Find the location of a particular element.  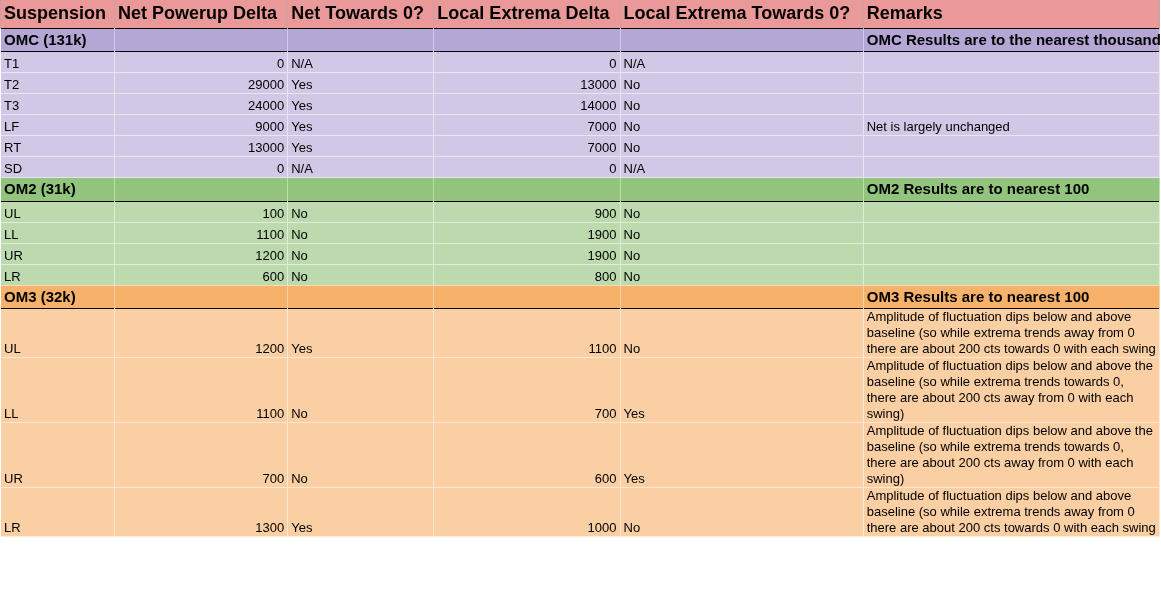

column-header: Local Extrema Delta is located at coordinates (526, 14).